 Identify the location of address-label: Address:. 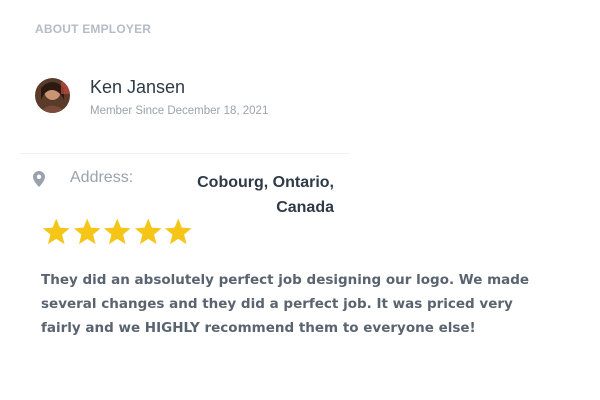
(102, 177).